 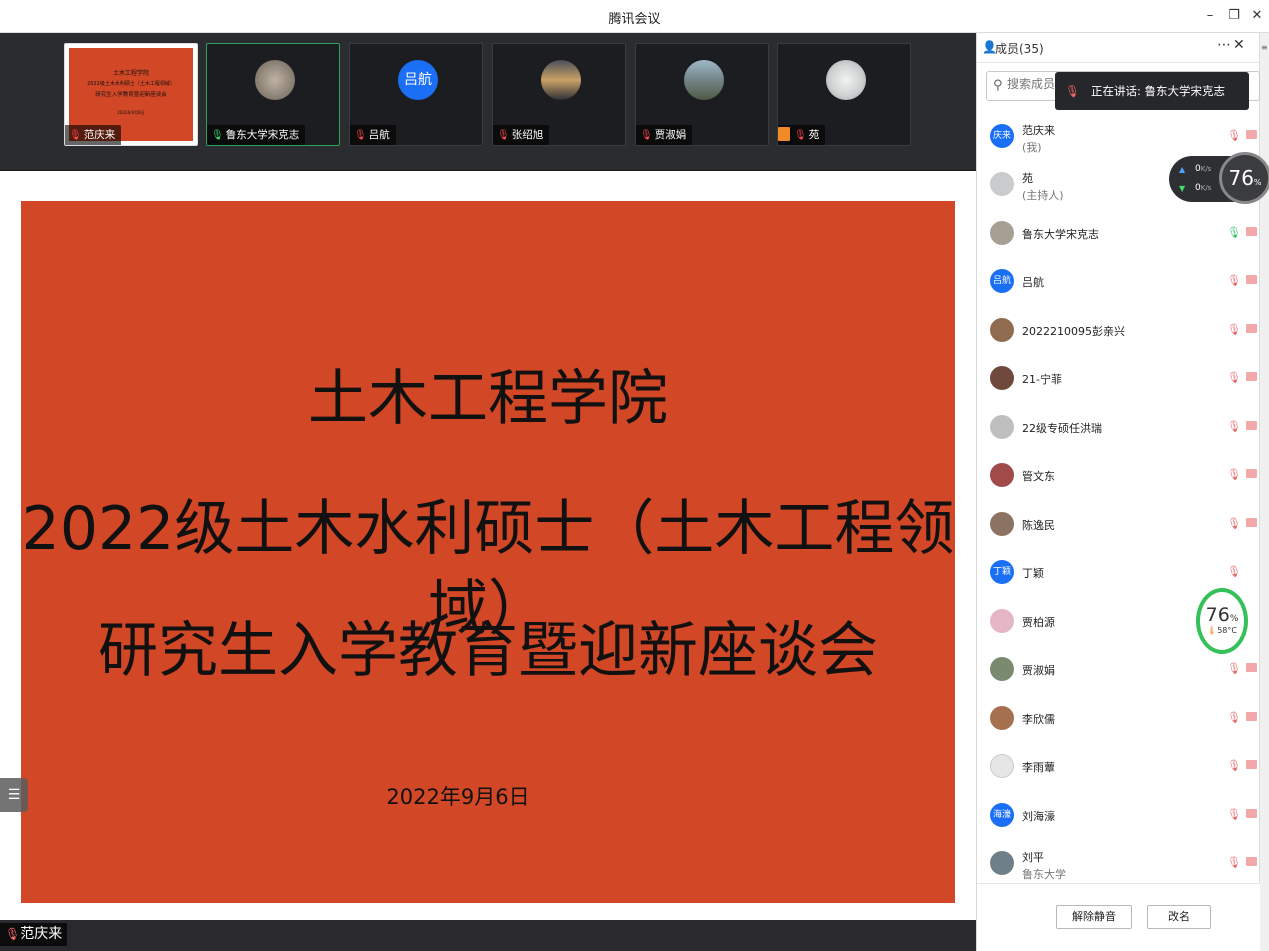 What do you see at coordinates (14, 795) in the screenshot?
I see `list-toggle-button: ☰` at bounding box center [14, 795].